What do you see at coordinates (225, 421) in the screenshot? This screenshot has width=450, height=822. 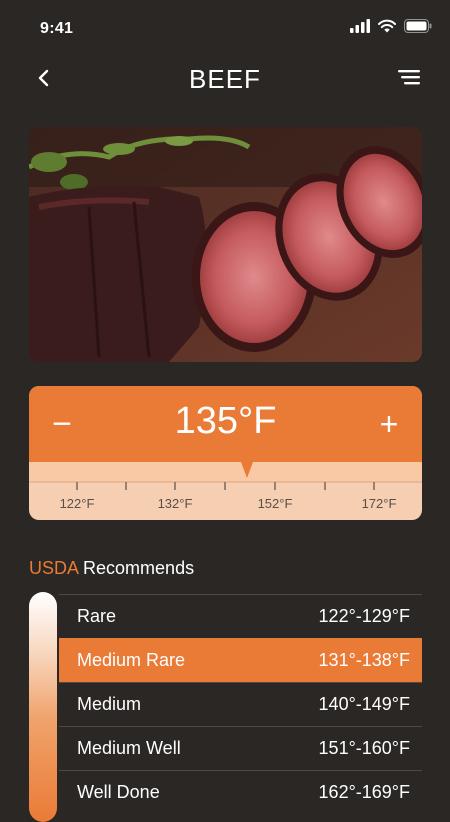 I see `temperature-value: 135°F` at bounding box center [225, 421].